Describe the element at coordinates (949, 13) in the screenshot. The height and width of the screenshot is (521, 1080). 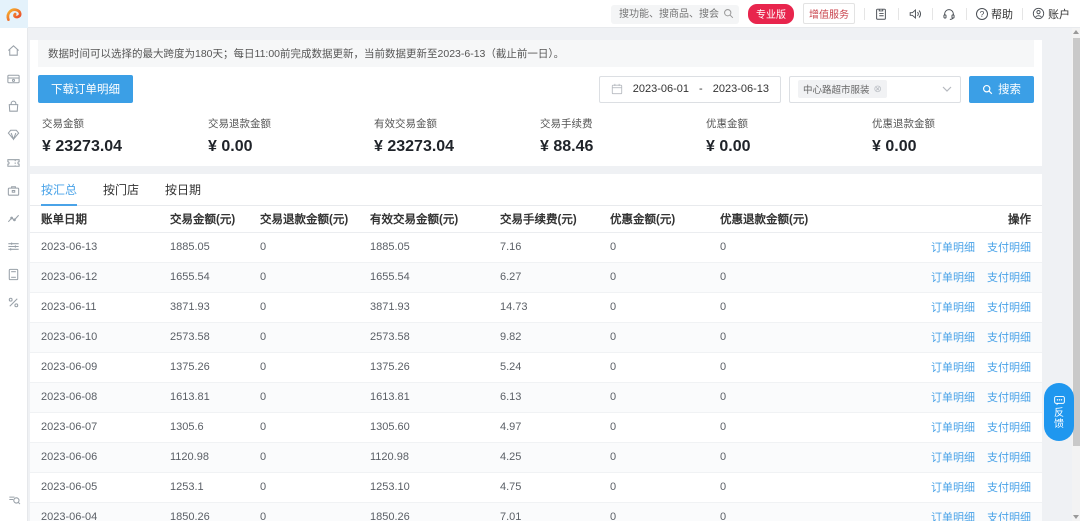
I see `headset-icon` at that location.